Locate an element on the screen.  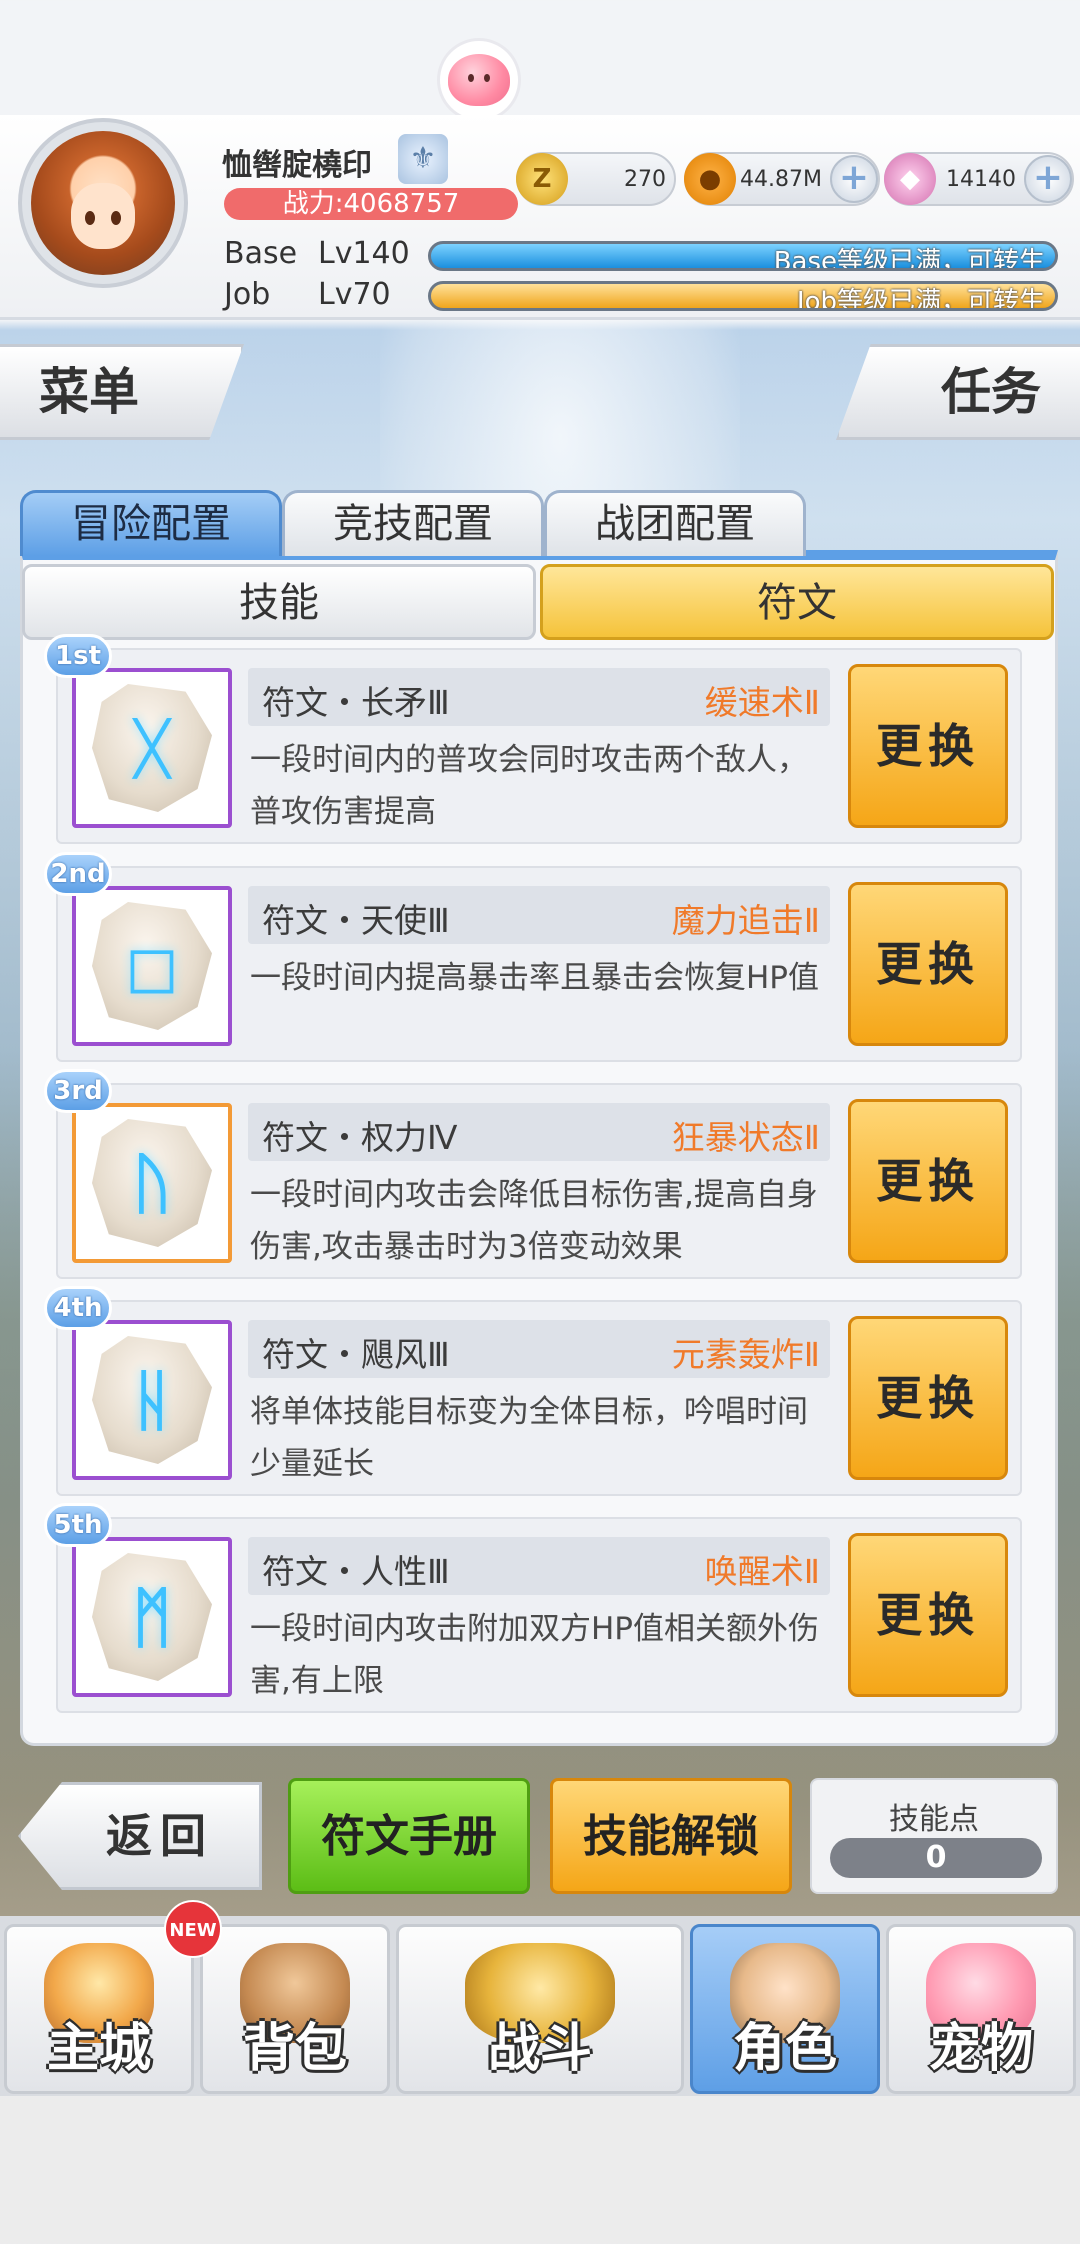
nav-label: 主城 is located at coordinates (98, 2049).